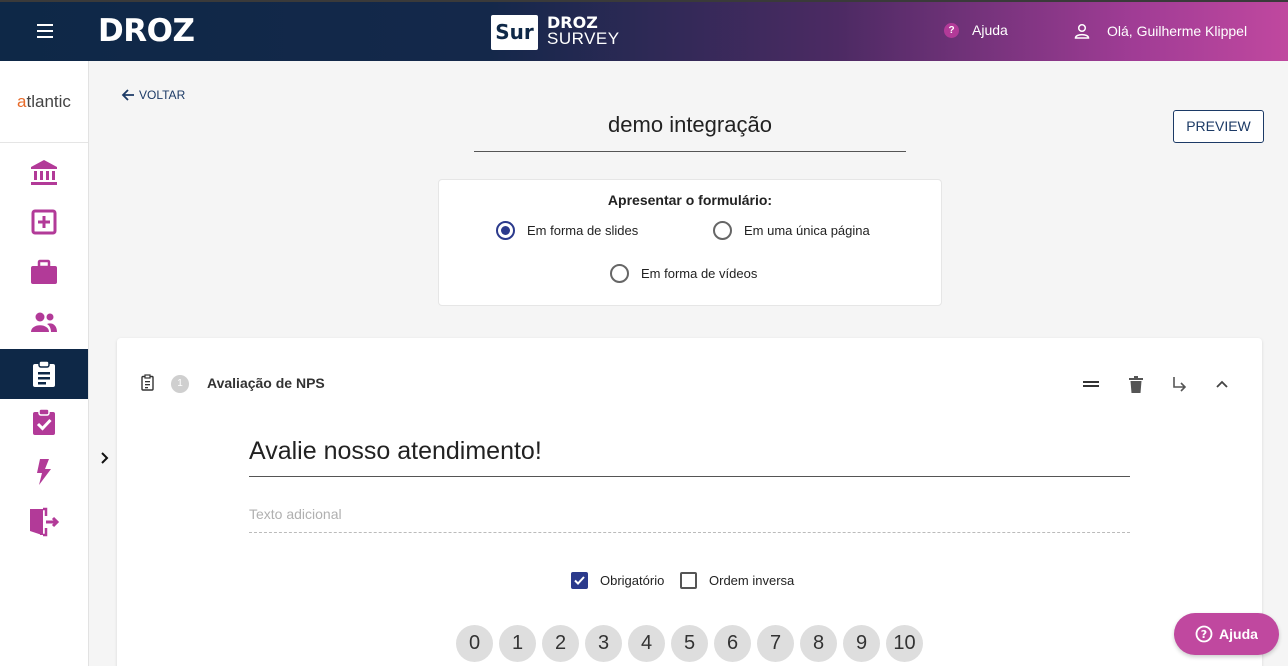 The image size is (1288, 666). I want to click on help-fab-label: Ajuda, so click(1238, 634).